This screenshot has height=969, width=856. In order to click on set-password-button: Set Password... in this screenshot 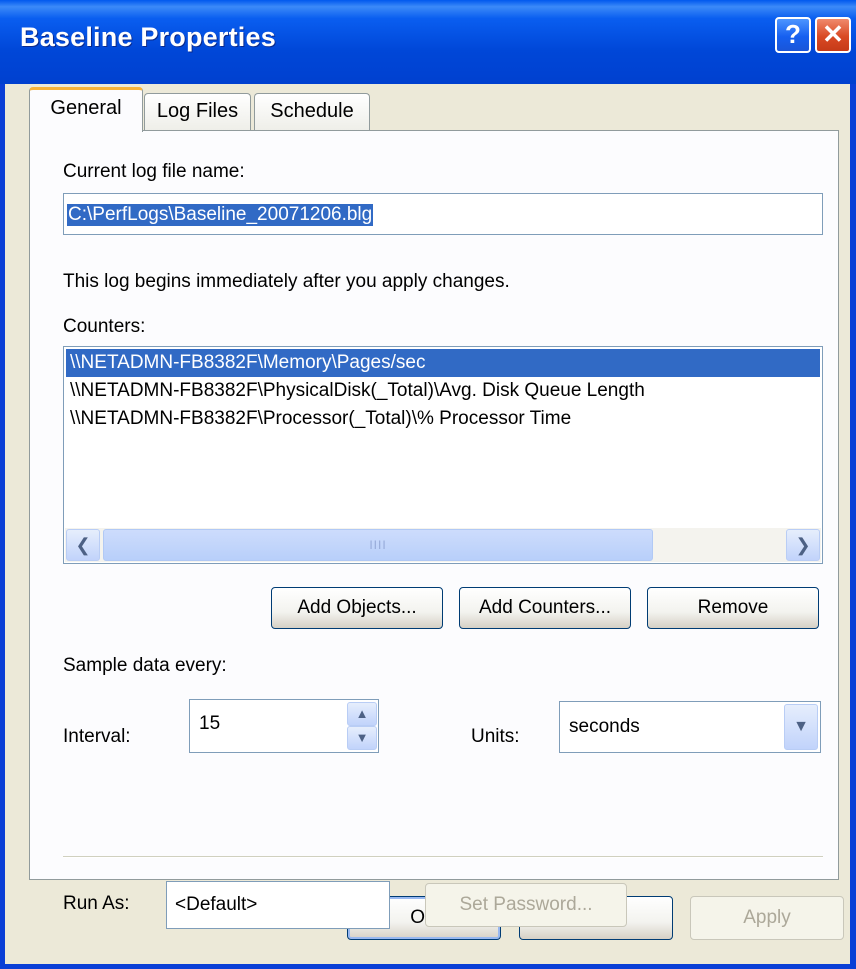, I will do `click(526, 905)`.